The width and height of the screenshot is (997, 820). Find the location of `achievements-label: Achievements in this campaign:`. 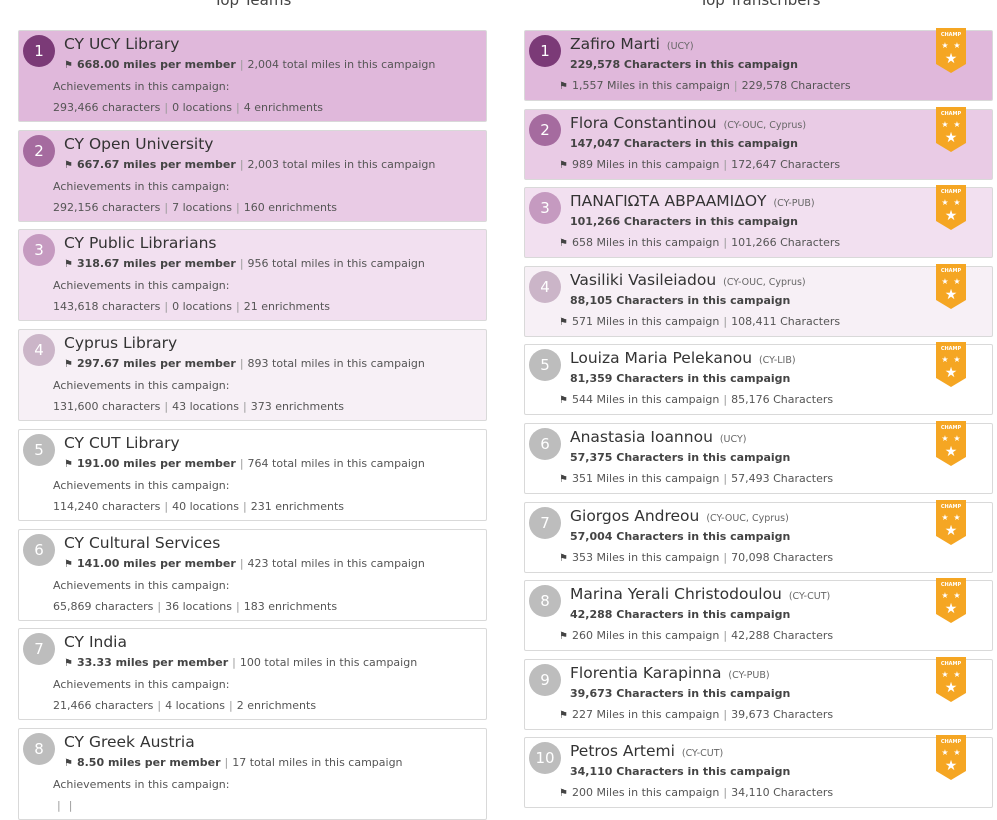

achievements-label: Achievements in this campaign: is located at coordinates (141, 86).